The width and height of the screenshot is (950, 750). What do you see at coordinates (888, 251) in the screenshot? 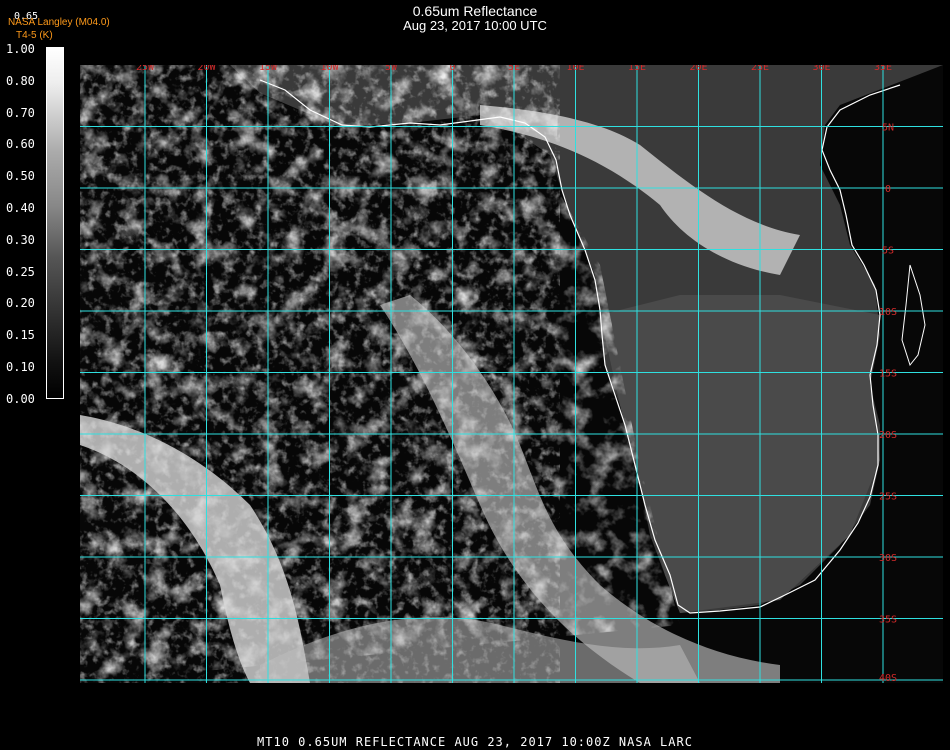
I see `latitude-label: 5S` at bounding box center [888, 251].